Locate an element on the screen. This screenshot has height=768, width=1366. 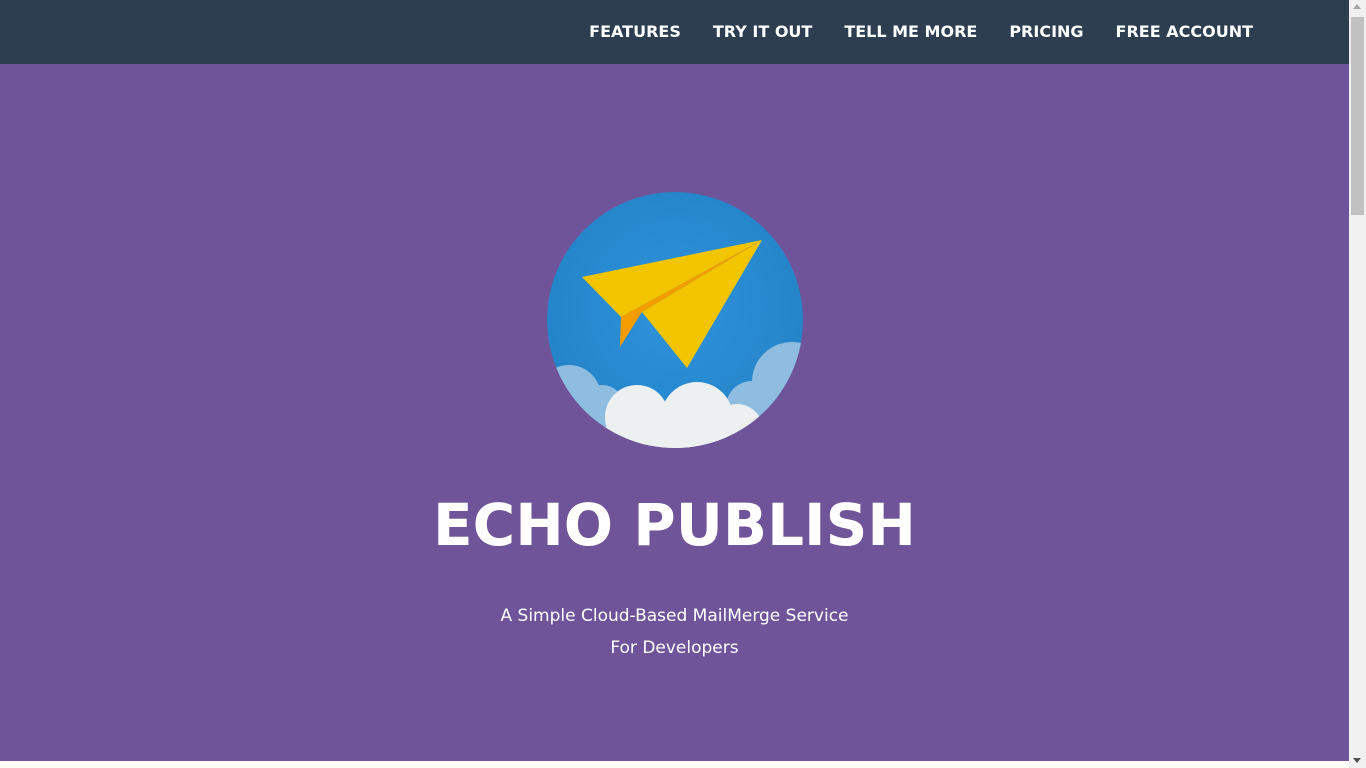
bottom-edge-strip is located at coordinates (674, 764).